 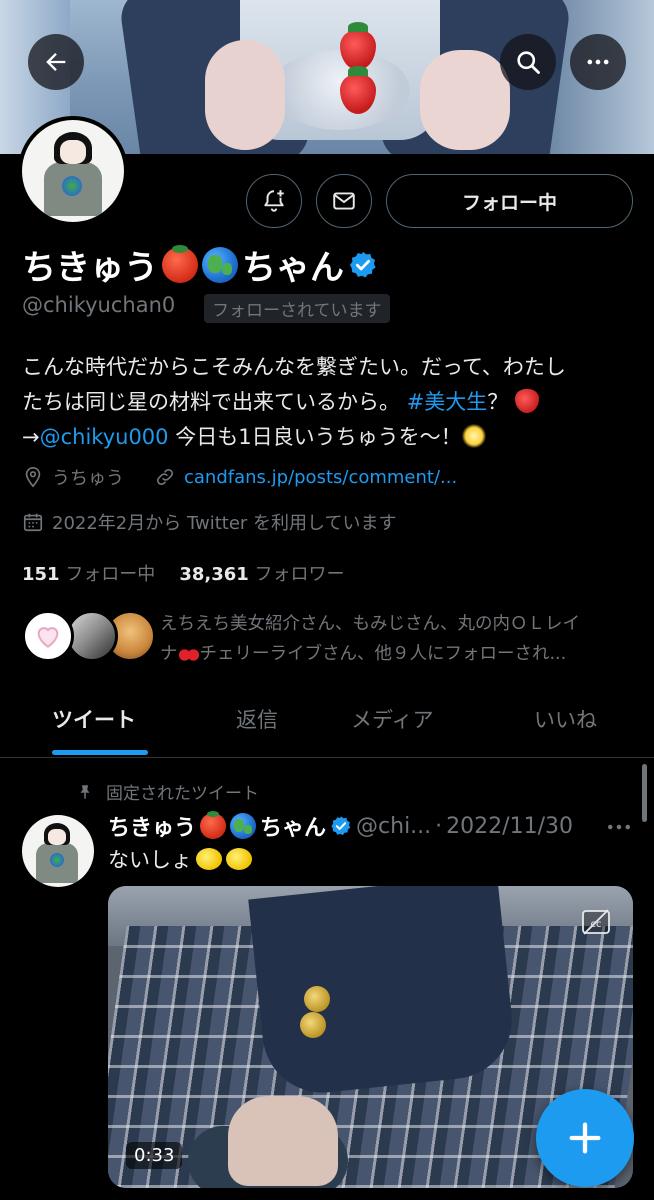 What do you see at coordinates (214, 574) in the screenshot?
I see `followers-count: 38,361` at bounding box center [214, 574].